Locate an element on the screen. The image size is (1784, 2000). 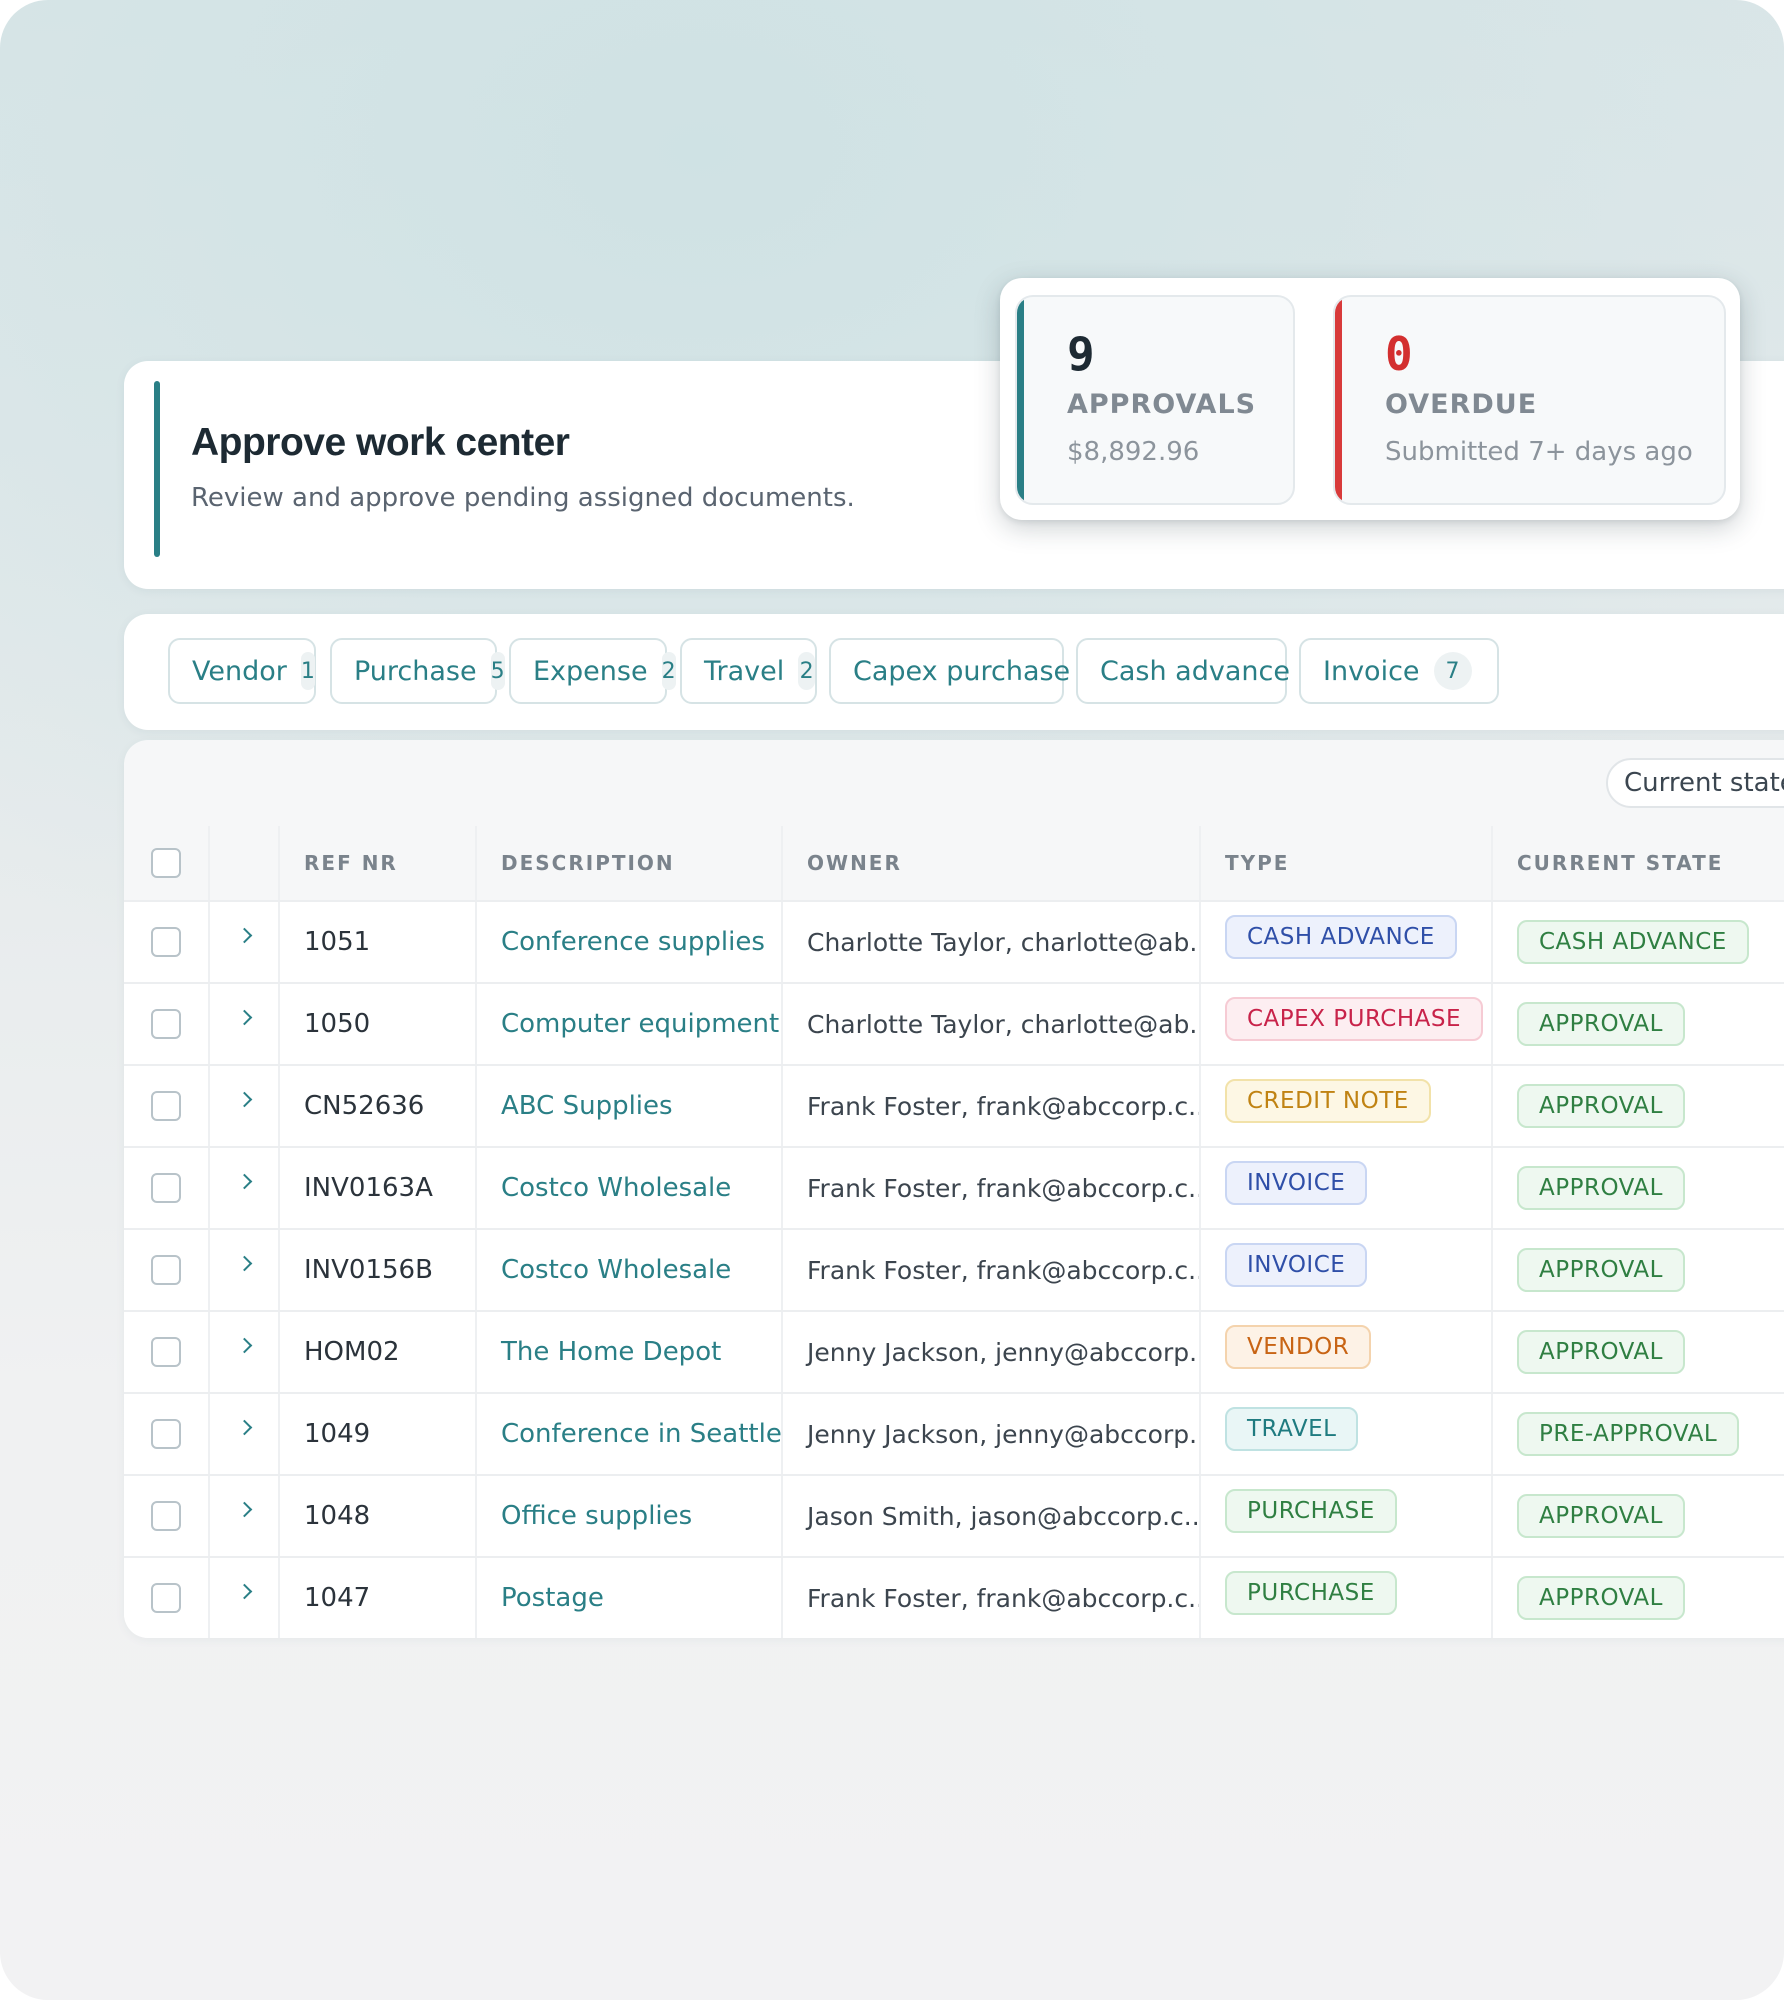
expand-header-cell is located at coordinates (245, 863).